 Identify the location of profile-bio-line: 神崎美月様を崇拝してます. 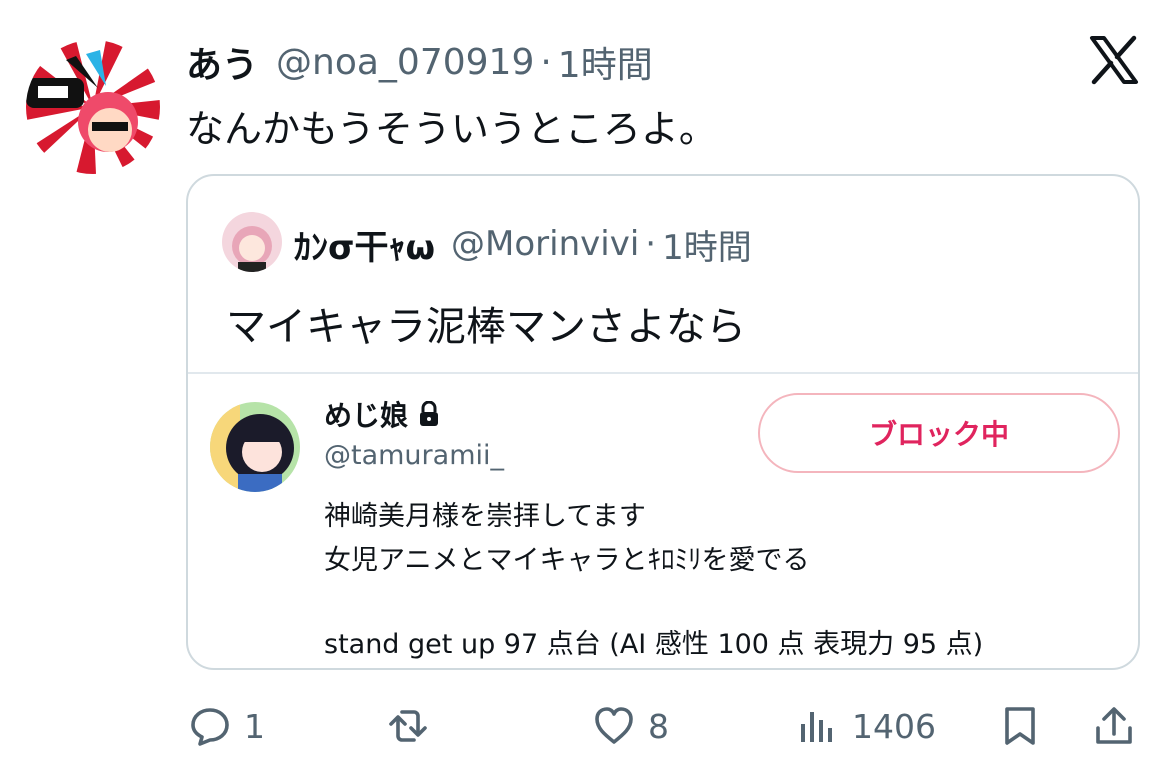
(485, 516).